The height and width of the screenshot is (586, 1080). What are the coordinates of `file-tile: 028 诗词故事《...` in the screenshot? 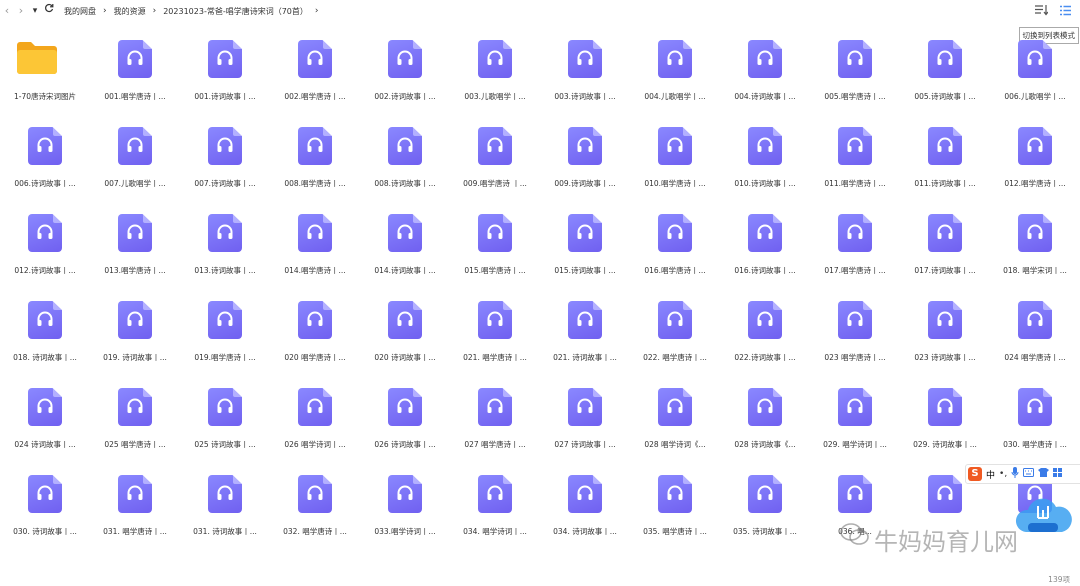 It's located at (765, 427).